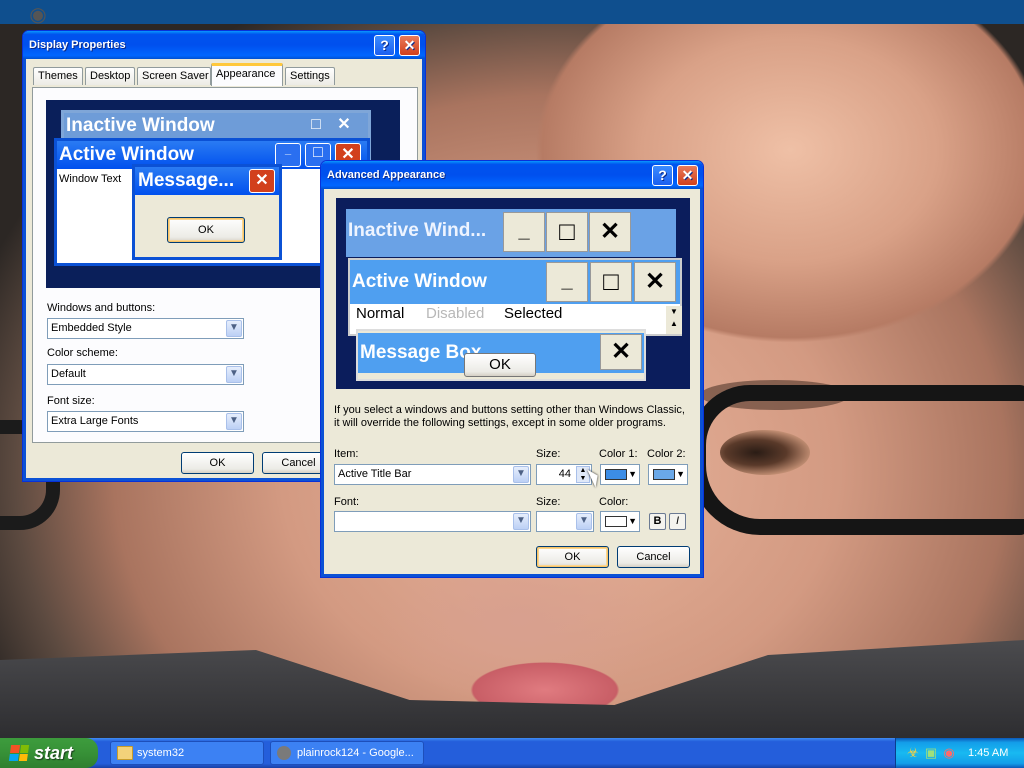 This screenshot has height=768, width=1024. Describe the element at coordinates (95, 421) in the screenshot. I see `font-size-value: Extra Large Fonts` at that location.